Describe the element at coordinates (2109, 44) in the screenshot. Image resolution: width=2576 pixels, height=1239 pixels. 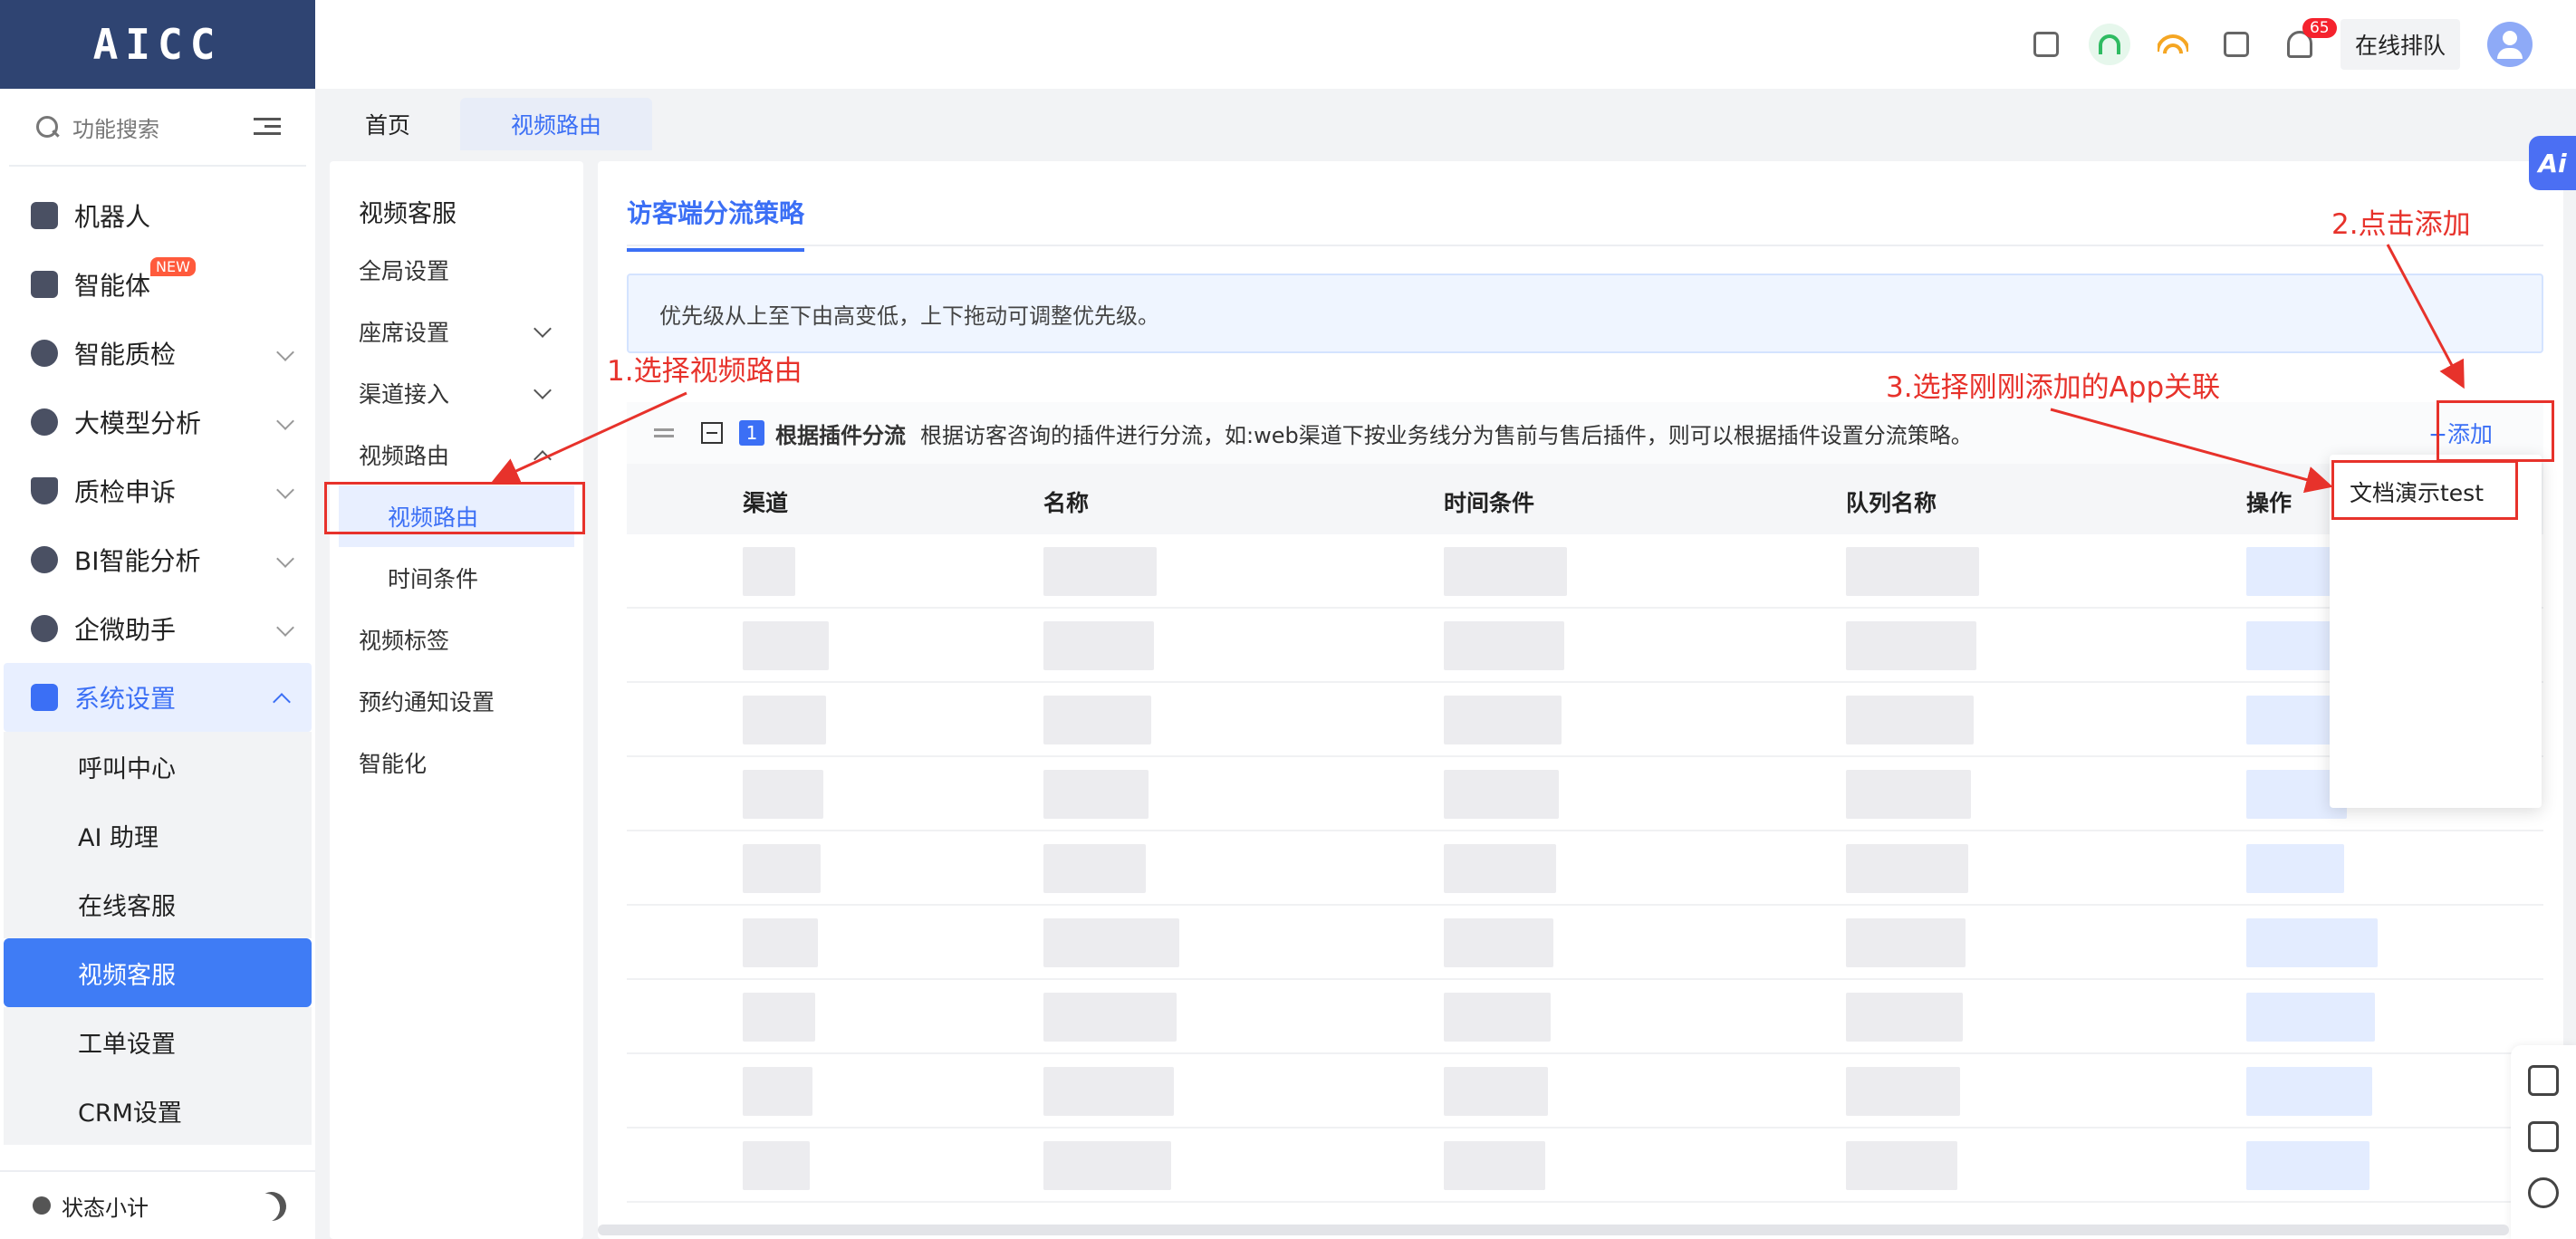
I see `headset-icon` at that location.